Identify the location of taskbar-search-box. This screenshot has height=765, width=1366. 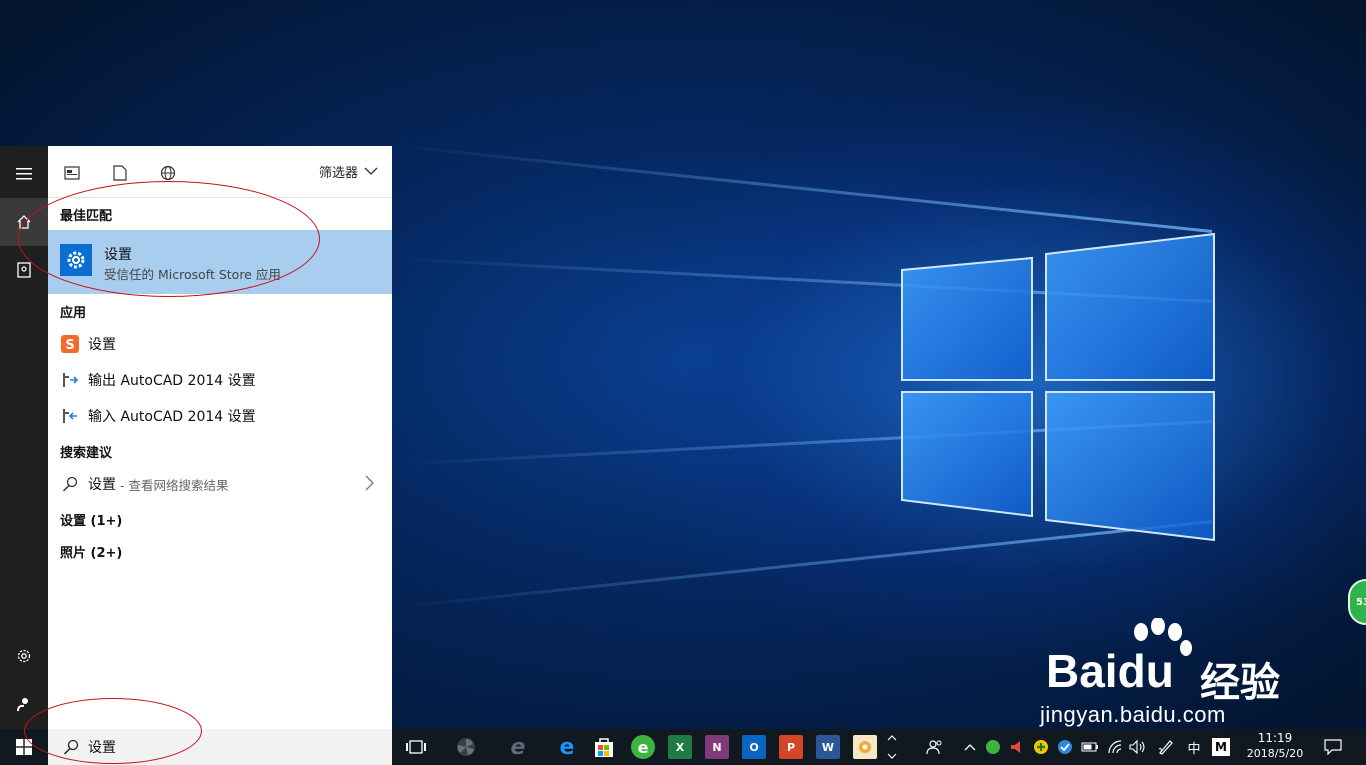
(220, 747).